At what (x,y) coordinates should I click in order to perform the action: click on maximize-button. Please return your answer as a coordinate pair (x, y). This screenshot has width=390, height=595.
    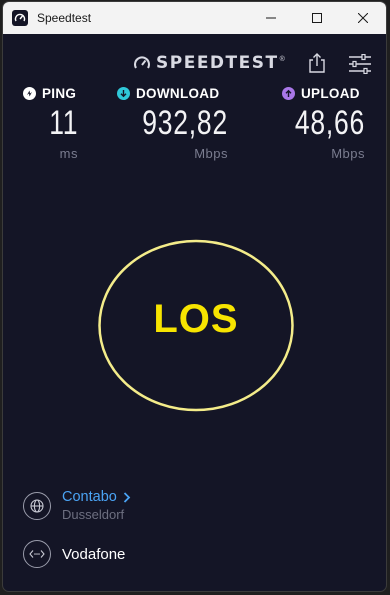
    Looking at the image, I should click on (317, 18).